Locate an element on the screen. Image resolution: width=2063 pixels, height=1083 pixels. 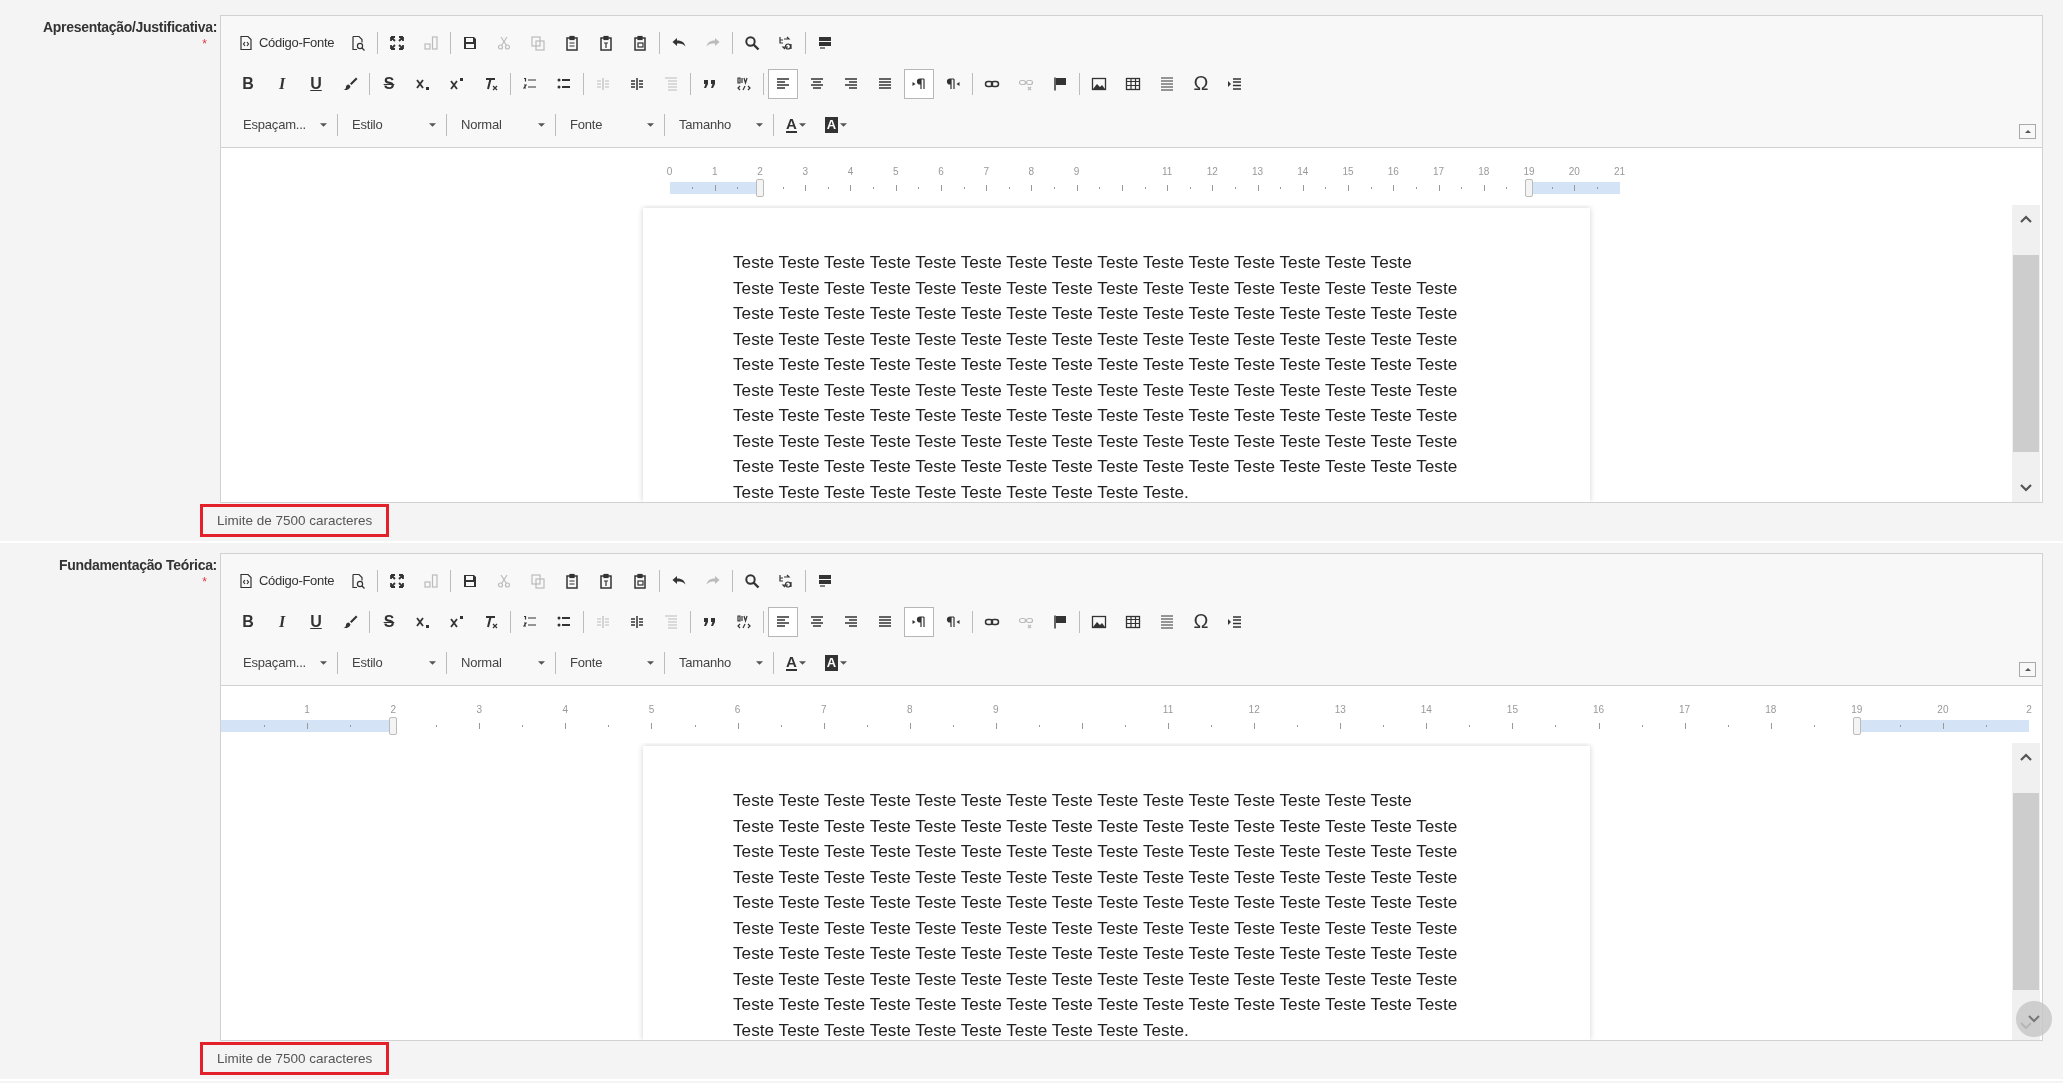
indent-icon is located at coordinates (637, 621).